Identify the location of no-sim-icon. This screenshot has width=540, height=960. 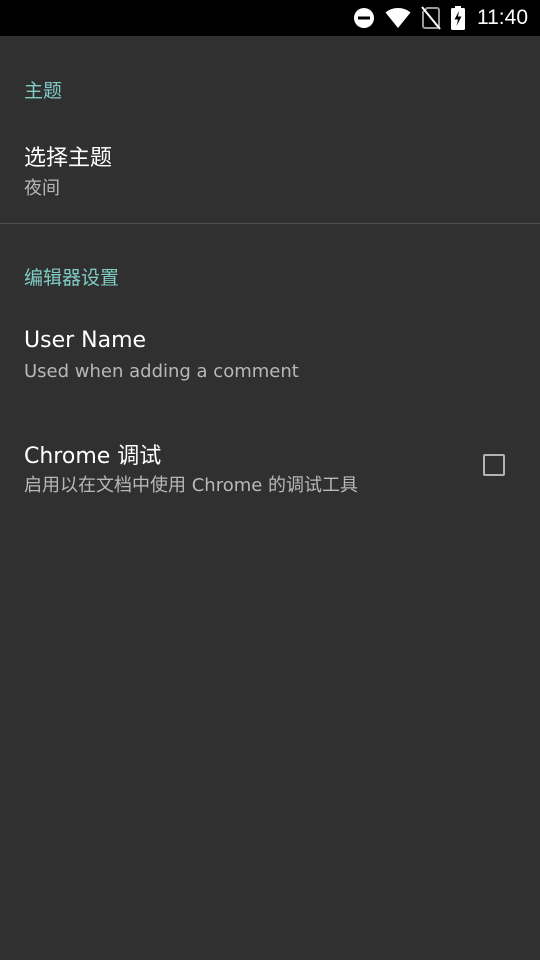
(431, 18).